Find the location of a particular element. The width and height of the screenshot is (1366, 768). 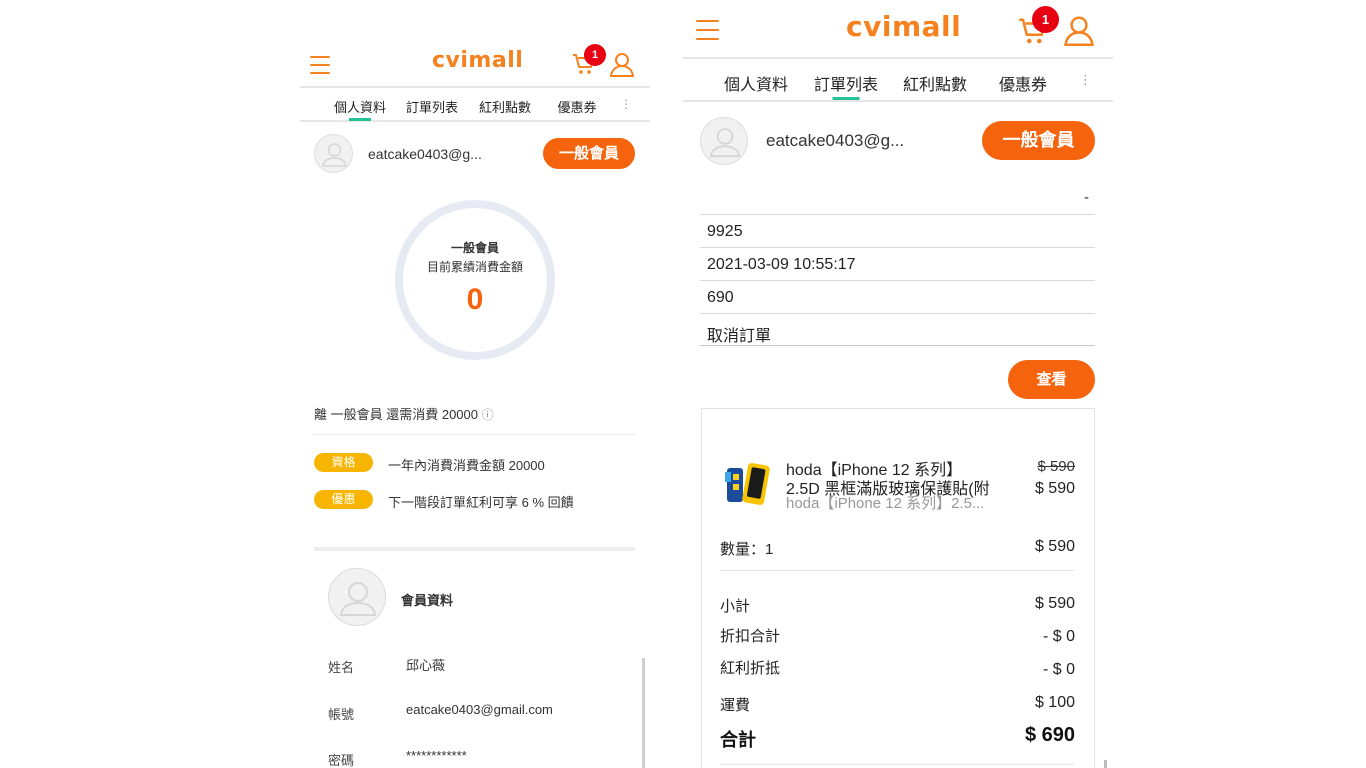

summary-value-shipping: $ 100 is located at coordinates (1054, 702).